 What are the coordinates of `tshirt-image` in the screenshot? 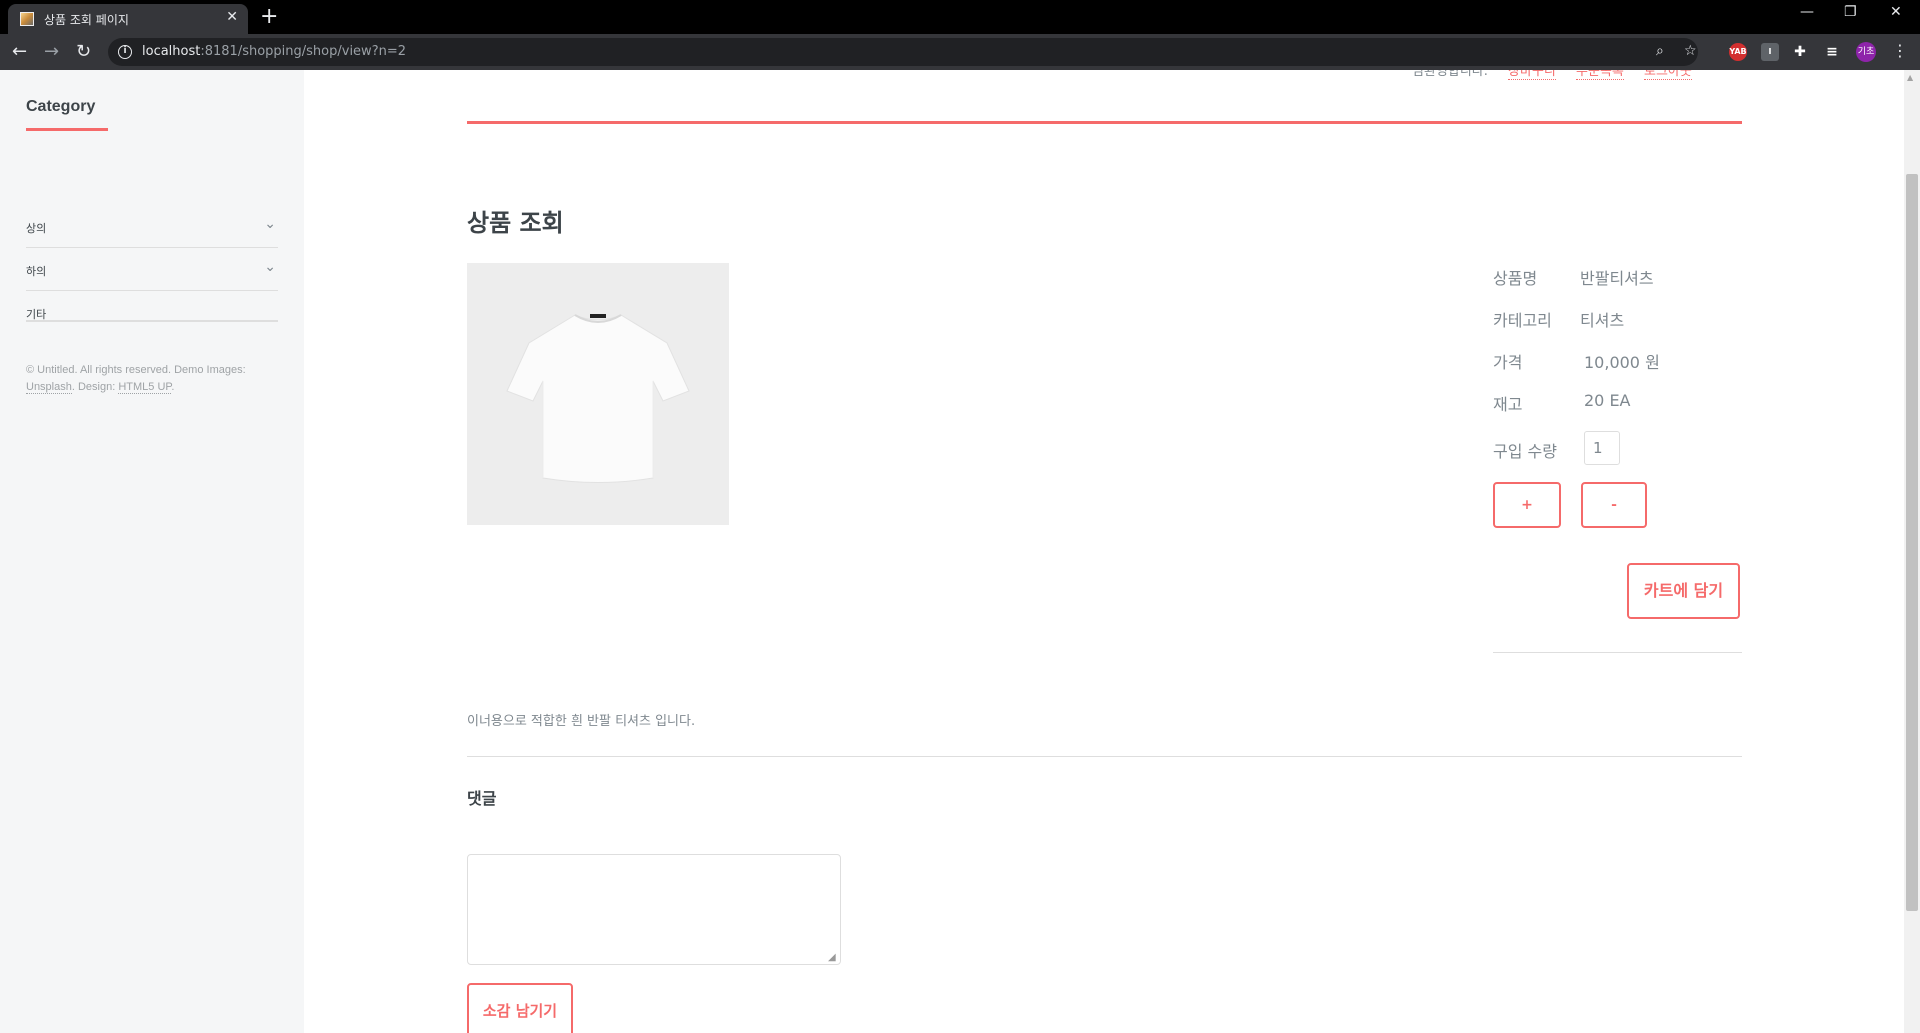 It's located at (598, 394).